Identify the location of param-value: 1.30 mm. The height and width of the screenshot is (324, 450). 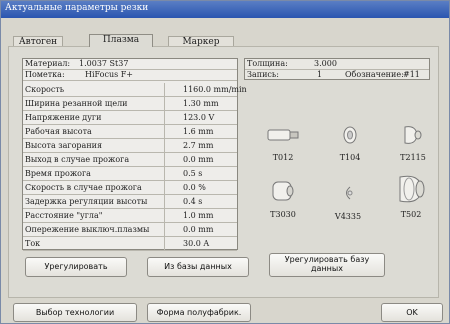
(200, 103).